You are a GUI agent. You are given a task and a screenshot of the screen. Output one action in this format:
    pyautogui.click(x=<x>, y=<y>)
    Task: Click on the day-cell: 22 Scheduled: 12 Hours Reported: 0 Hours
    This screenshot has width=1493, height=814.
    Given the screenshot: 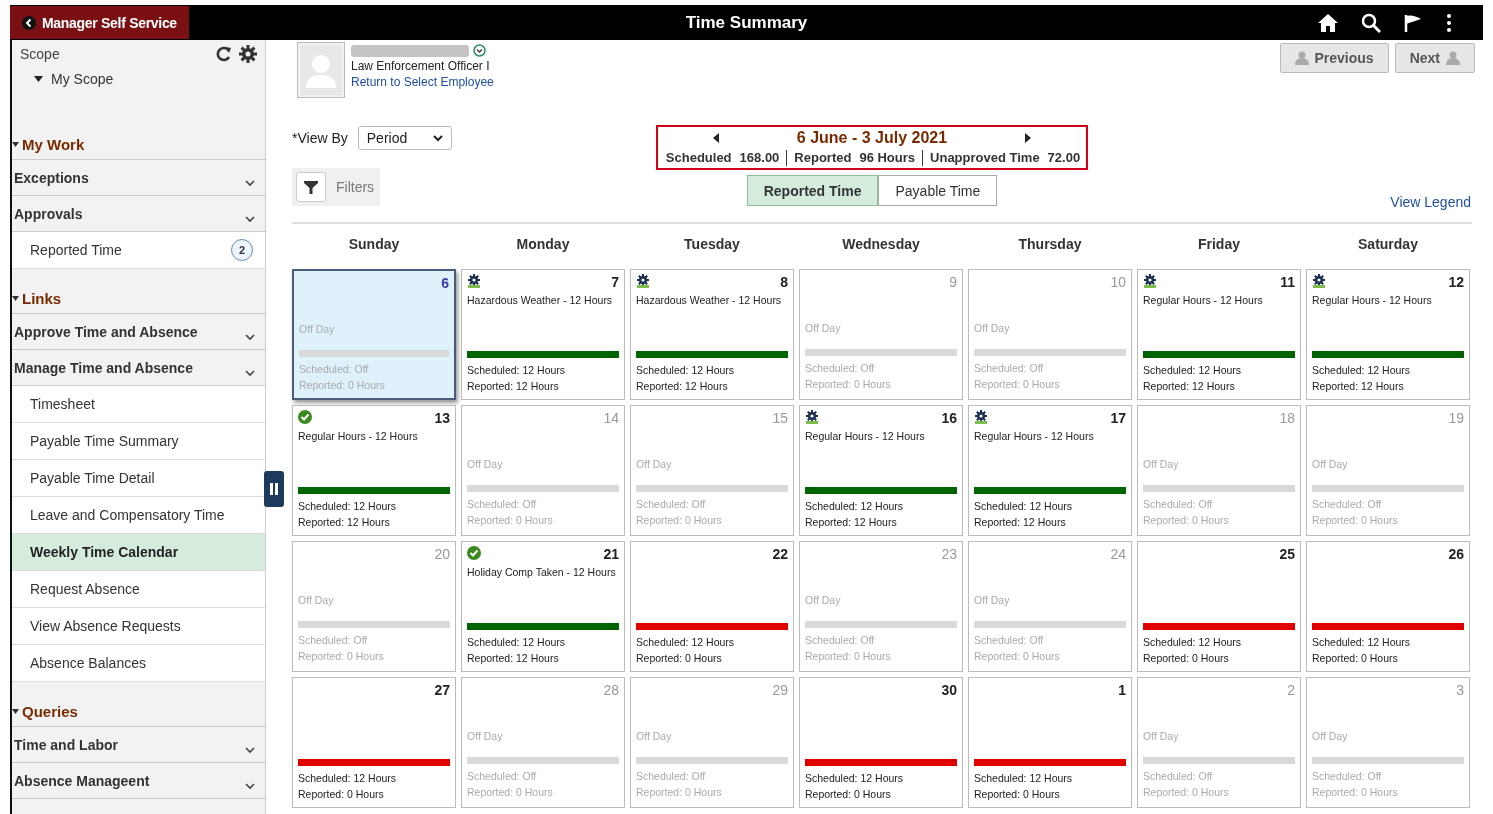 What is the action you would take?
    pyautogui.click(x=712, y=606)
    